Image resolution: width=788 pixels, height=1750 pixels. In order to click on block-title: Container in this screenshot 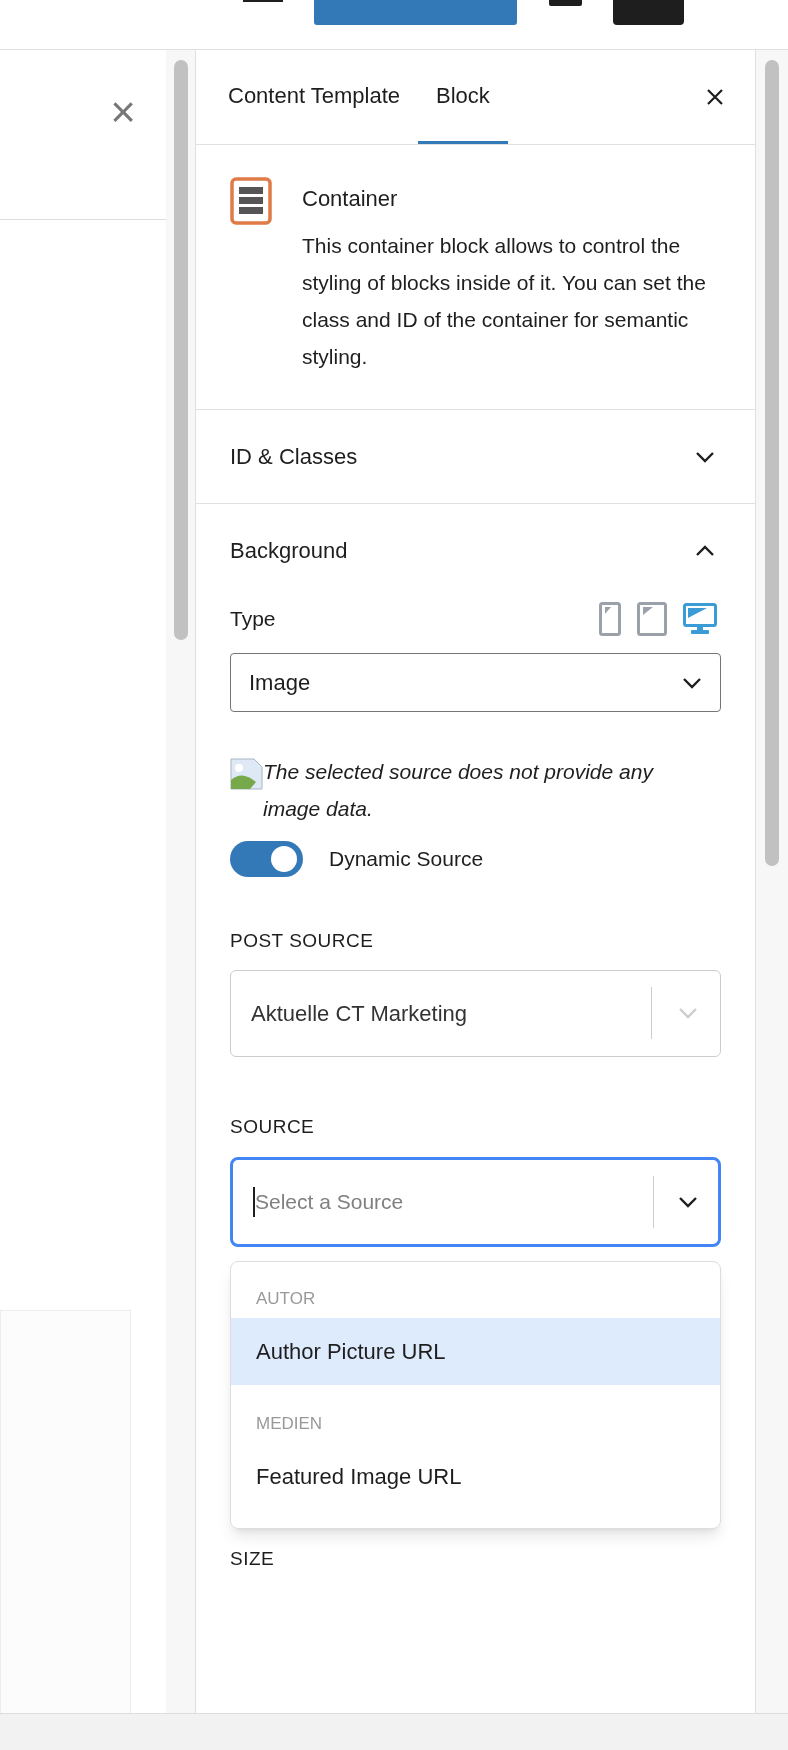, I will do `click(350, 199)`.